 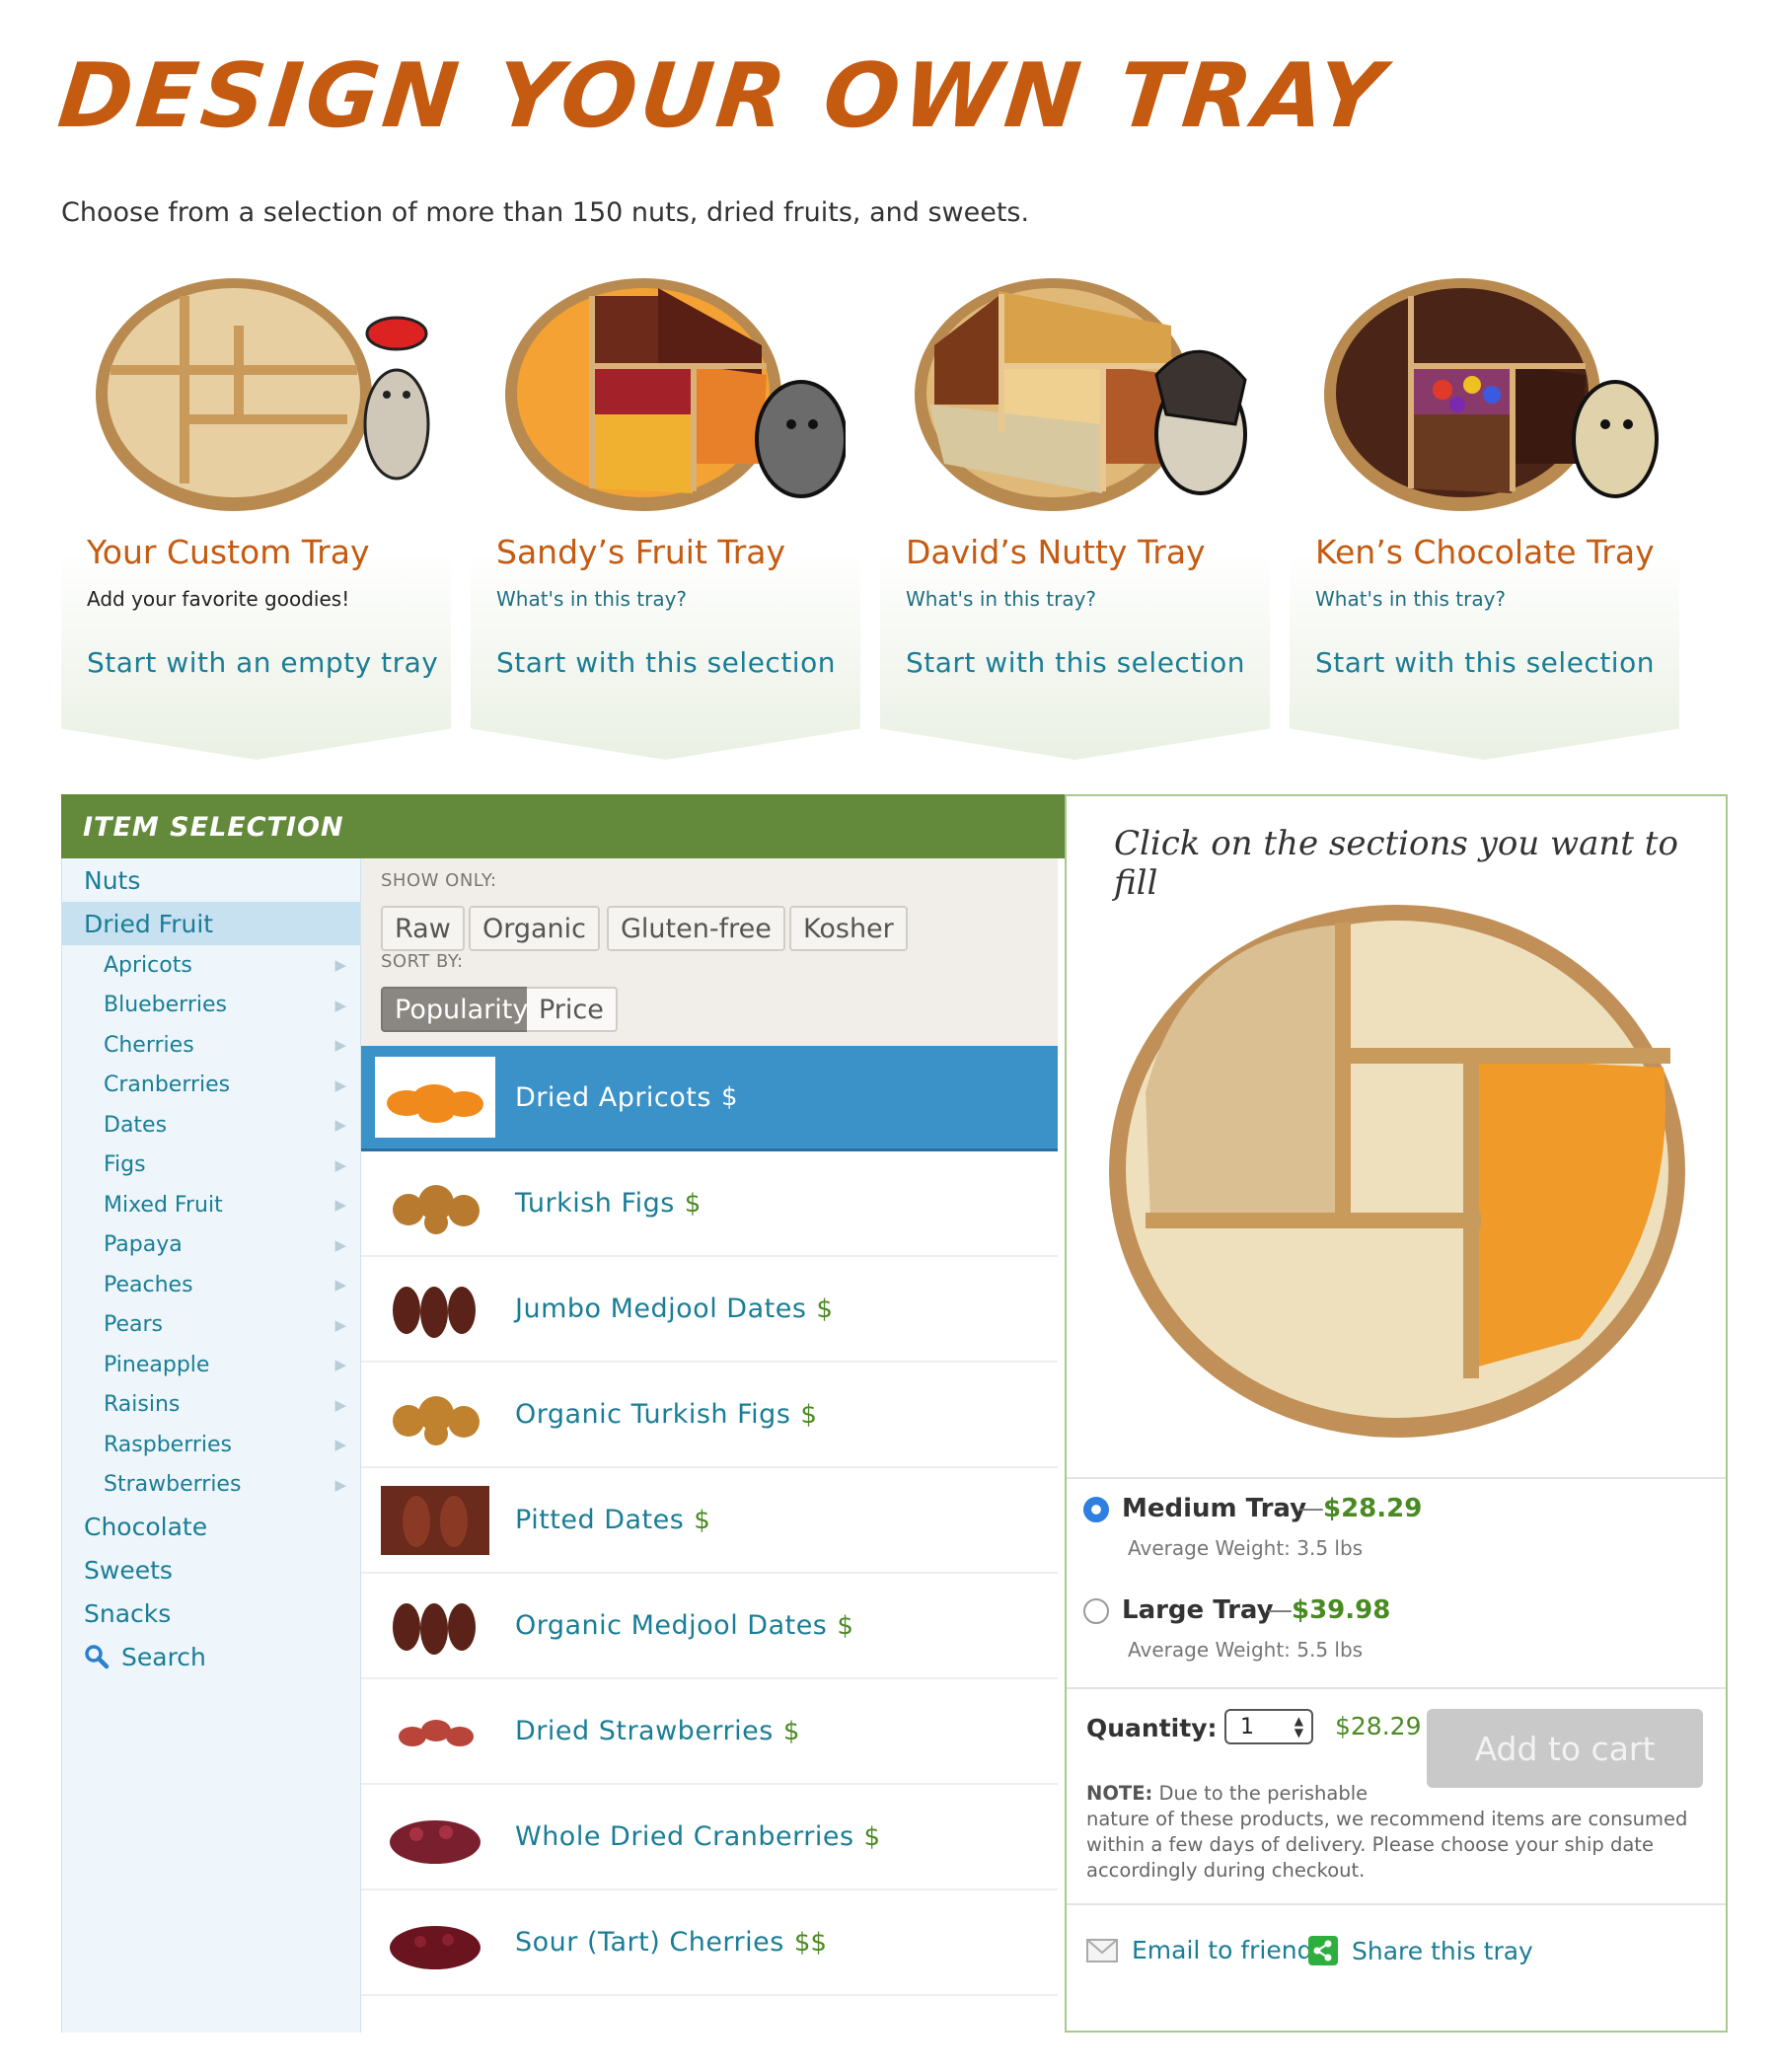 I want to click on item-selection-header: ITEM SELECTION, so click(x=565, y=826).